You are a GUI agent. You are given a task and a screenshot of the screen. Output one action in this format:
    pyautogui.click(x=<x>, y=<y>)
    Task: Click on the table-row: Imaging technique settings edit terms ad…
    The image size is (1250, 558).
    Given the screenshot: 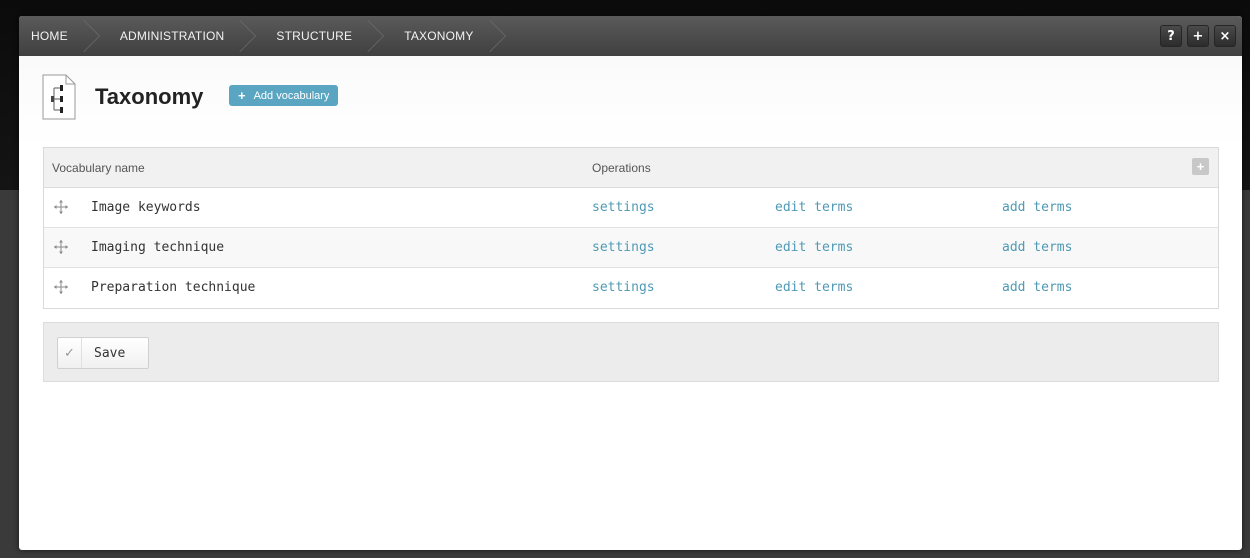 What is the action you would take?
    pyautogui.click(x=631, y=248)
    